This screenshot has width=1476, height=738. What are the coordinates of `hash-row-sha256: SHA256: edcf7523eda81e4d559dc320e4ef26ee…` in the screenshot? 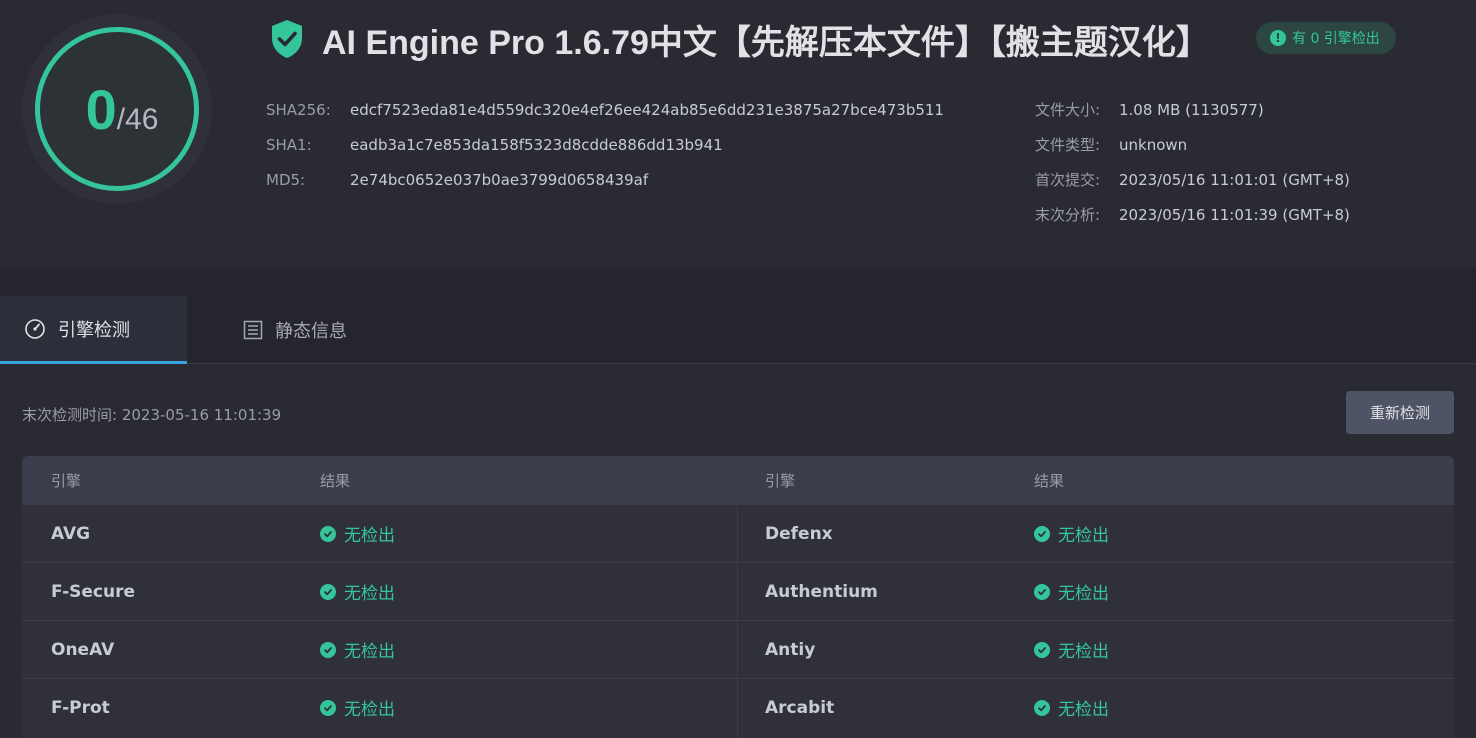 It's located at (605, 109).